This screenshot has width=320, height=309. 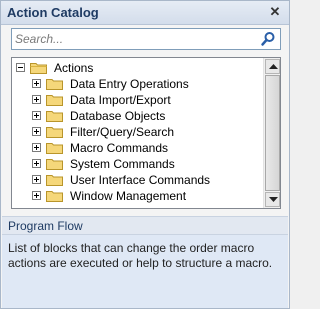 What do you see at coordinates (128, 196) in the screenshot?
I see `tree-node-label: Window Management` at bounding box center [128, 196].